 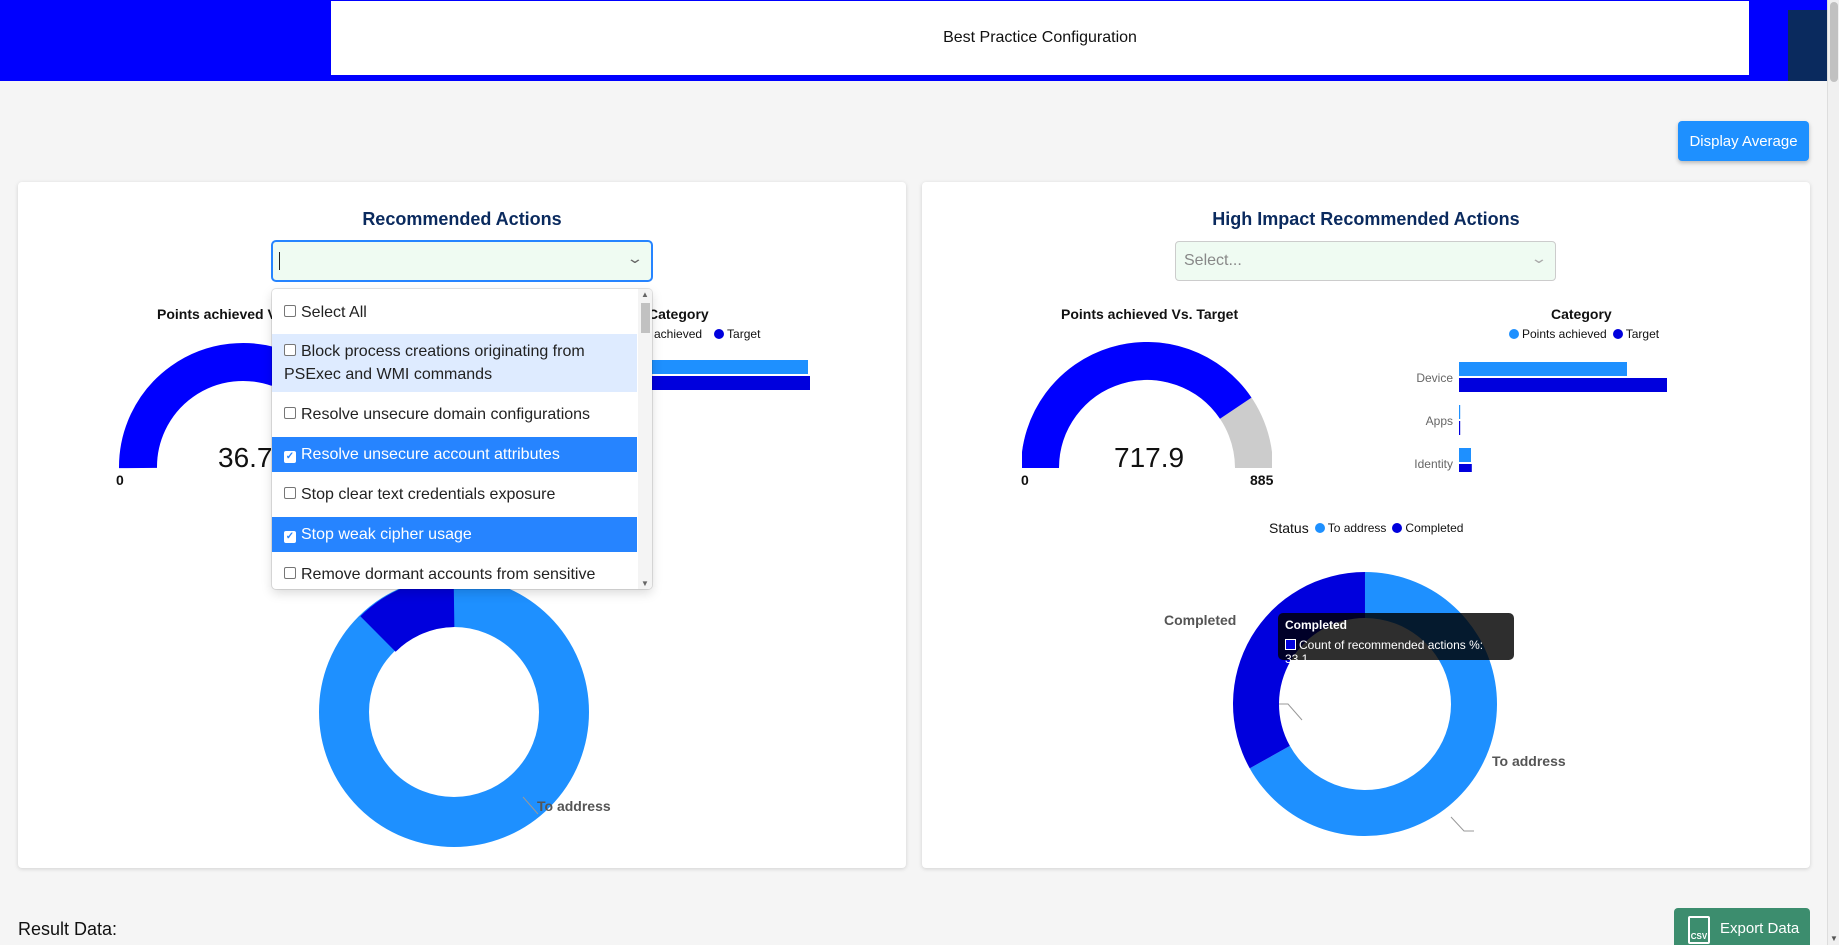 I want to click on legend-item-points: Points achieved, so click(x=1558, y=334).